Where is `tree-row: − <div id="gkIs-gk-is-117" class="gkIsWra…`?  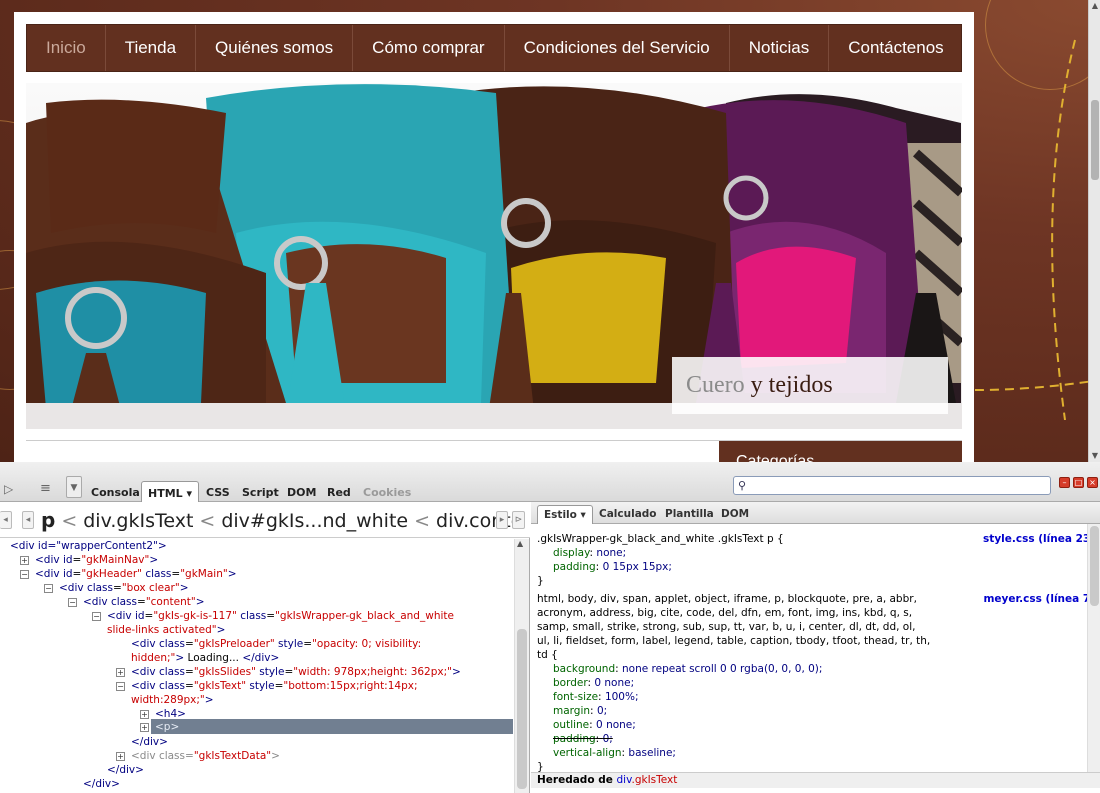 tree-row: − <div id="gkIs-gk-is-117" class="gkIsWra… is located at coordinates (273, 616).